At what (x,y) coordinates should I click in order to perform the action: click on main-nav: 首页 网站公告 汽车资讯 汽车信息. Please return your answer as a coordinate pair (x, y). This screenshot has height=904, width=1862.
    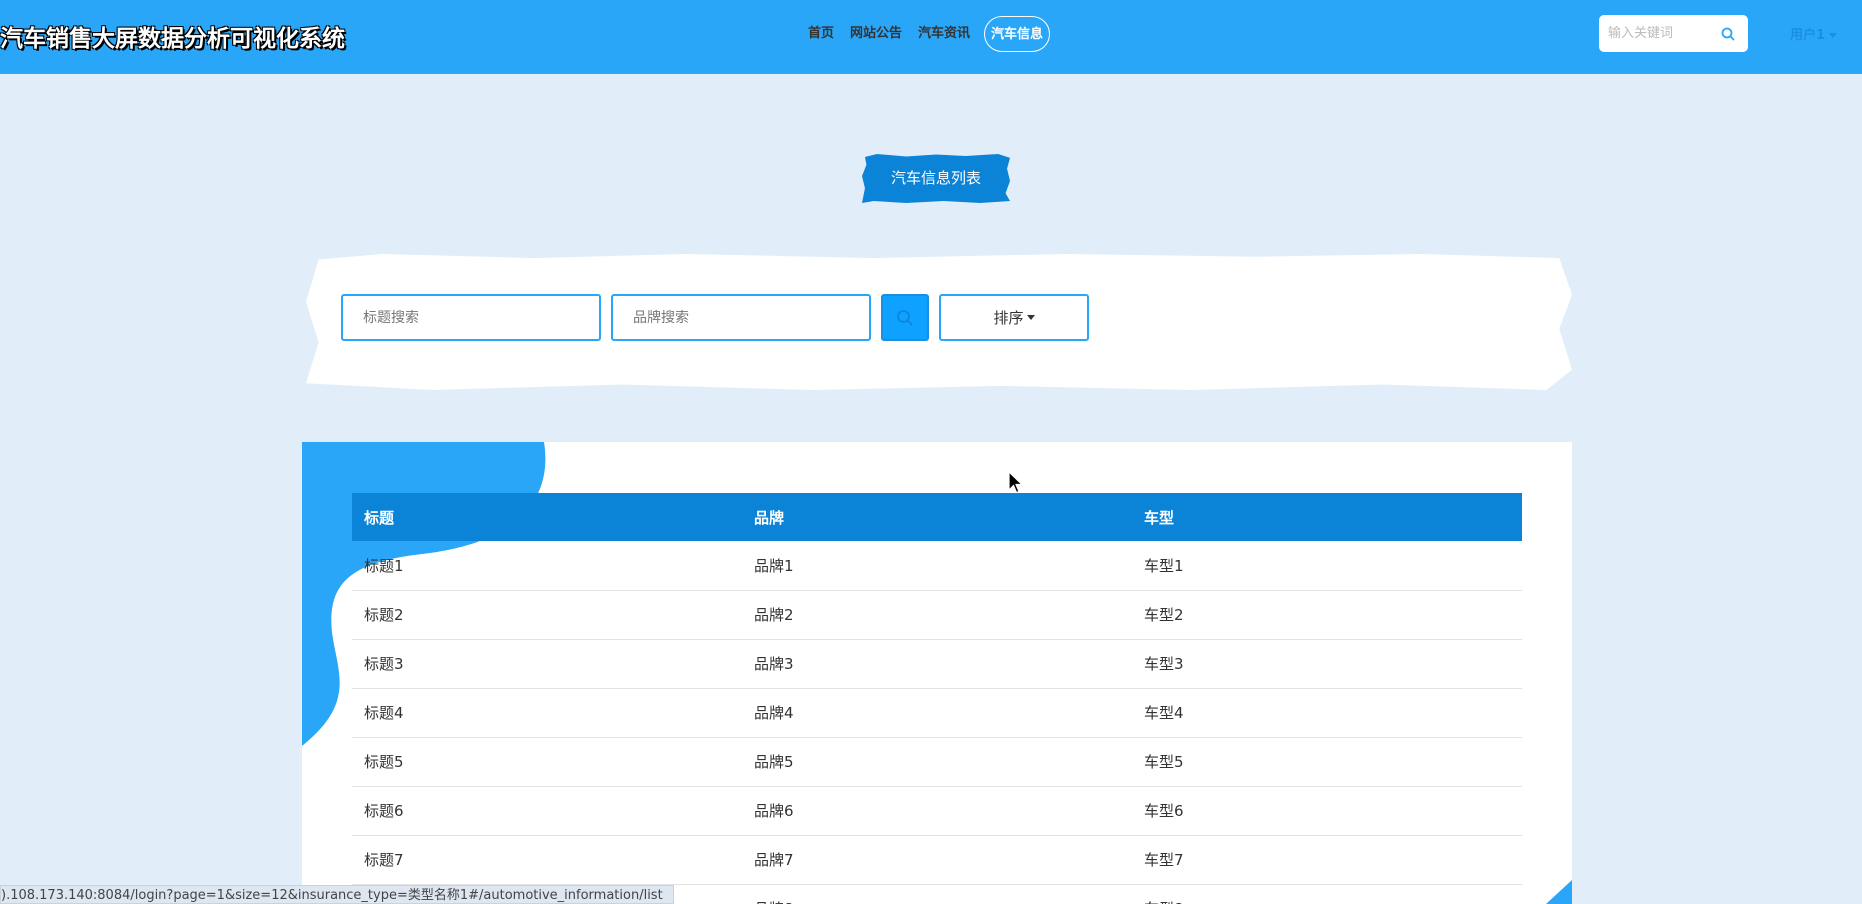
    Looking at the image, I should click on (925, 34).